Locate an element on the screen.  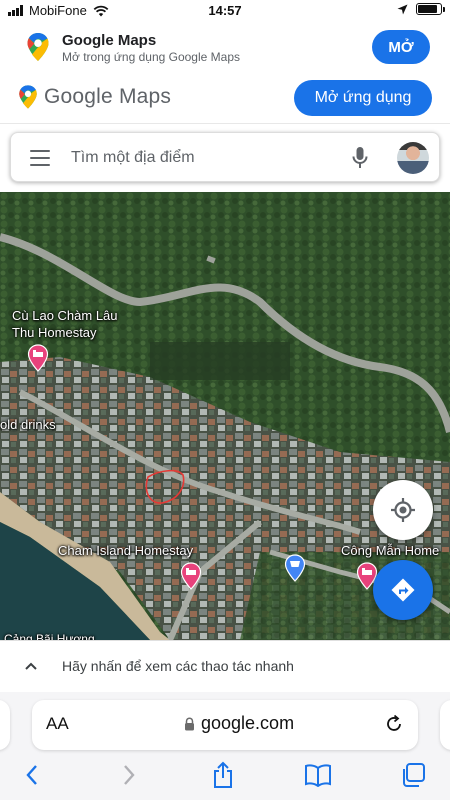
hamburger-menu-icon is located at coordinates (40, 158).